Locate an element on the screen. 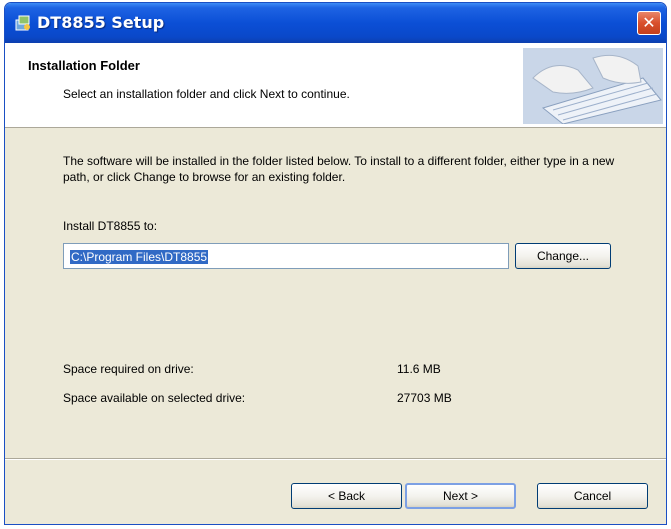 This screenshot has height=529, width=671. next-button: Next > is located at coordinates (460, 496).